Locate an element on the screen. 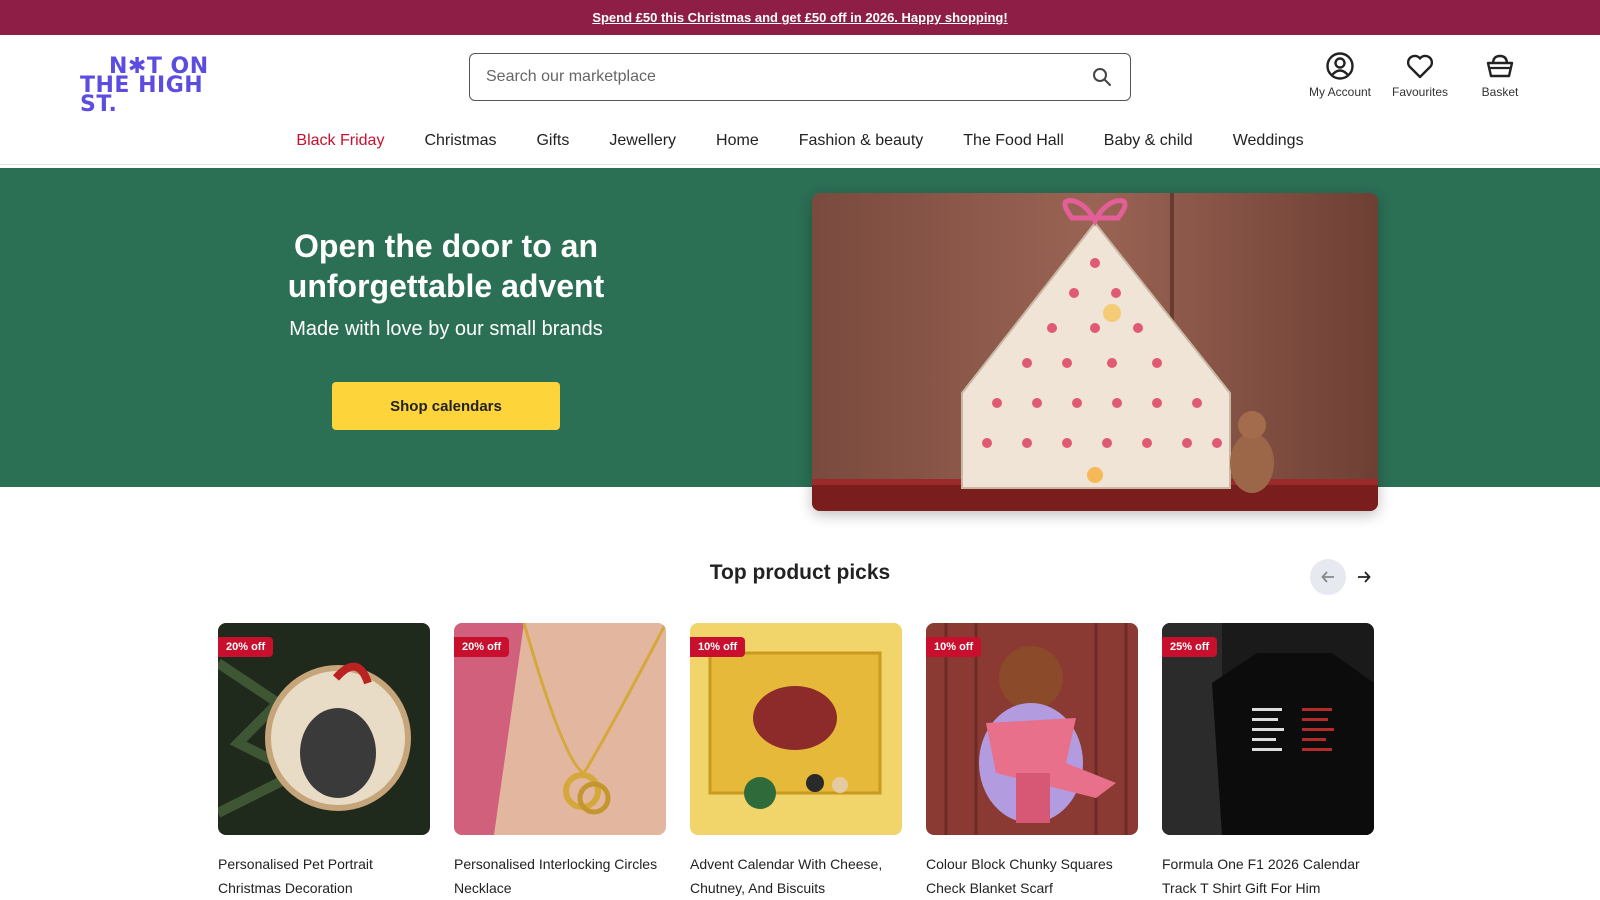 This screenshot has height=900, width=1600. site-logo: N✱T ON THE HIGH ST. is located at coordinates (159, 86).